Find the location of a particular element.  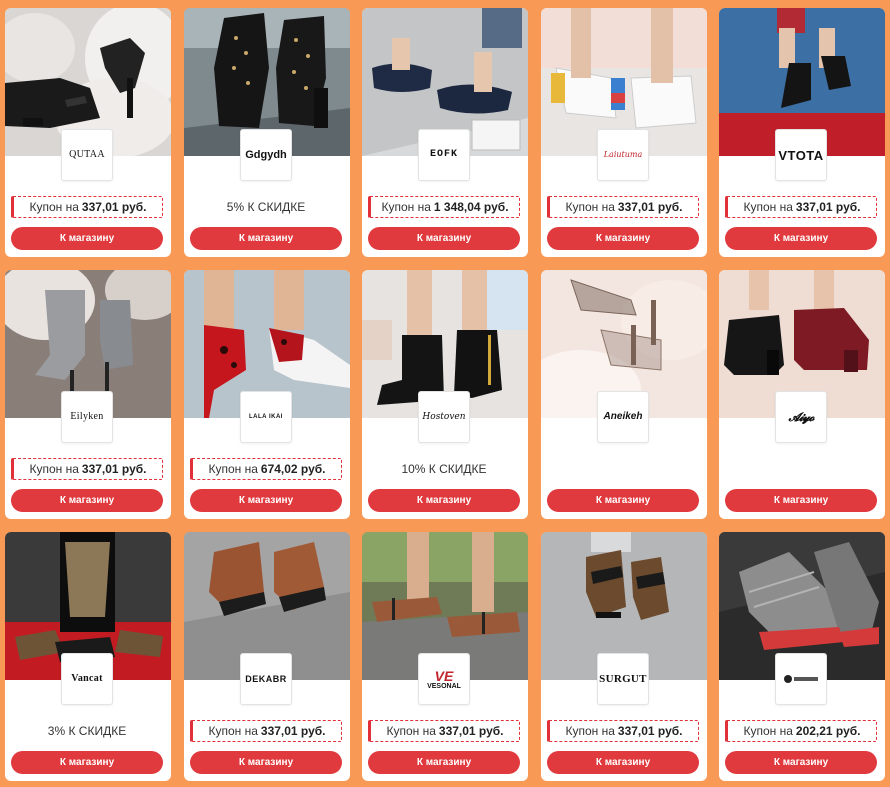

coupon-badge: Купон на 1 348,04 руб. is located at coordinates (444, 207).